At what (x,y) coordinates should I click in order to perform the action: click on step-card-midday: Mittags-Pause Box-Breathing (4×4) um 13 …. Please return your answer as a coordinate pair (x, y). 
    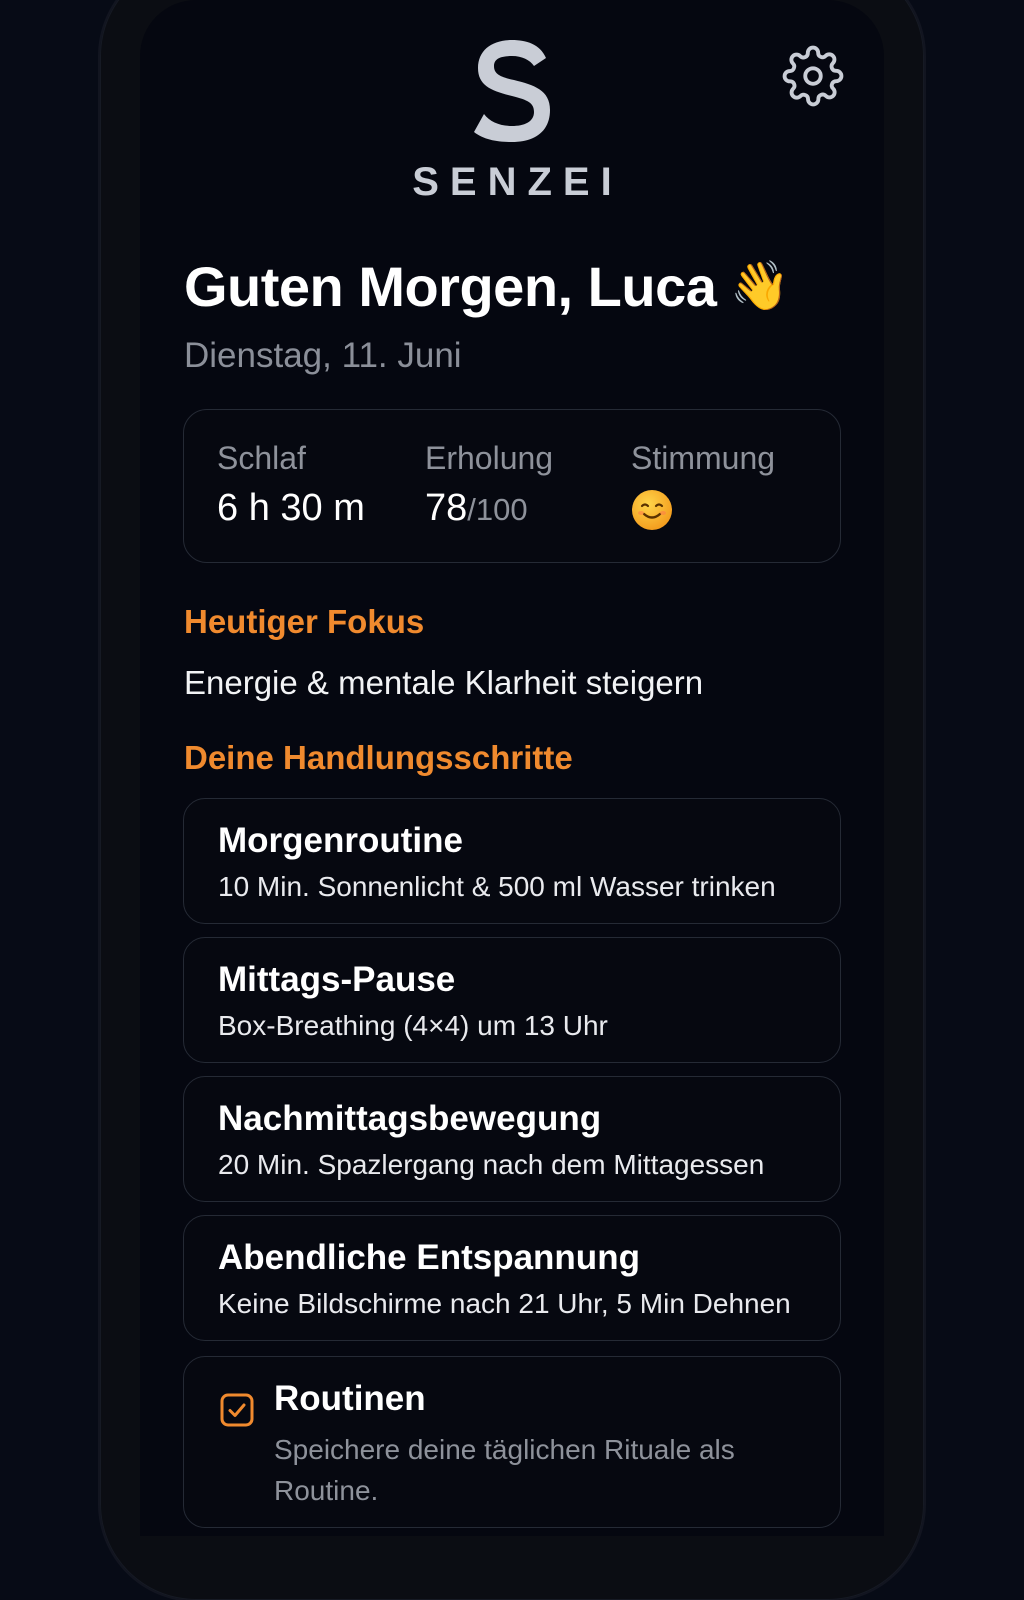
    Looking at the image, I should click on (512, 1000).